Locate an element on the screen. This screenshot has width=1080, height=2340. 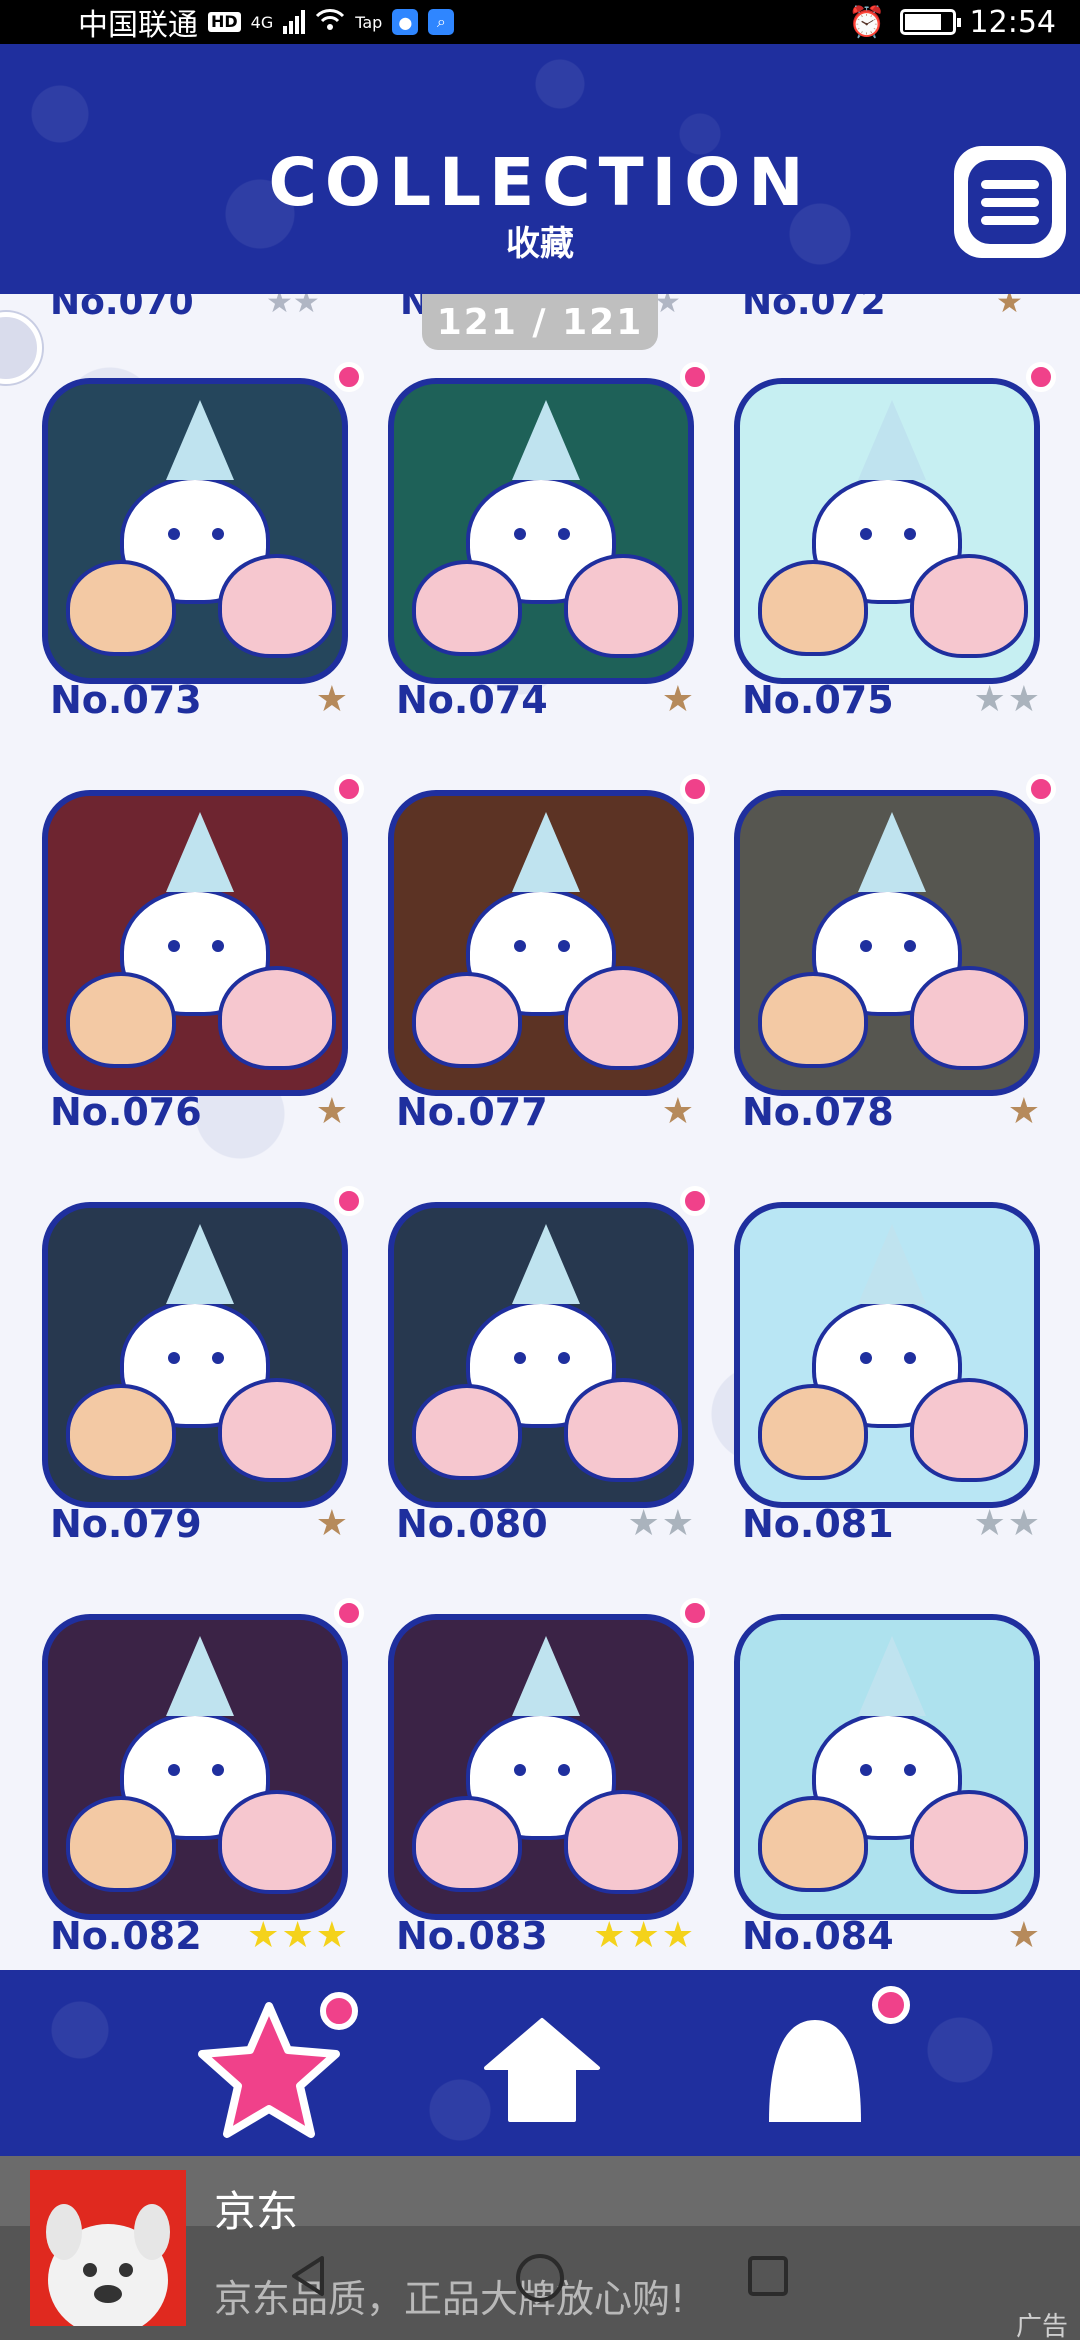
ad-banner: 京东 京东品质，正品大牌放心购! 广告 is located at coordinates (540, 2248).